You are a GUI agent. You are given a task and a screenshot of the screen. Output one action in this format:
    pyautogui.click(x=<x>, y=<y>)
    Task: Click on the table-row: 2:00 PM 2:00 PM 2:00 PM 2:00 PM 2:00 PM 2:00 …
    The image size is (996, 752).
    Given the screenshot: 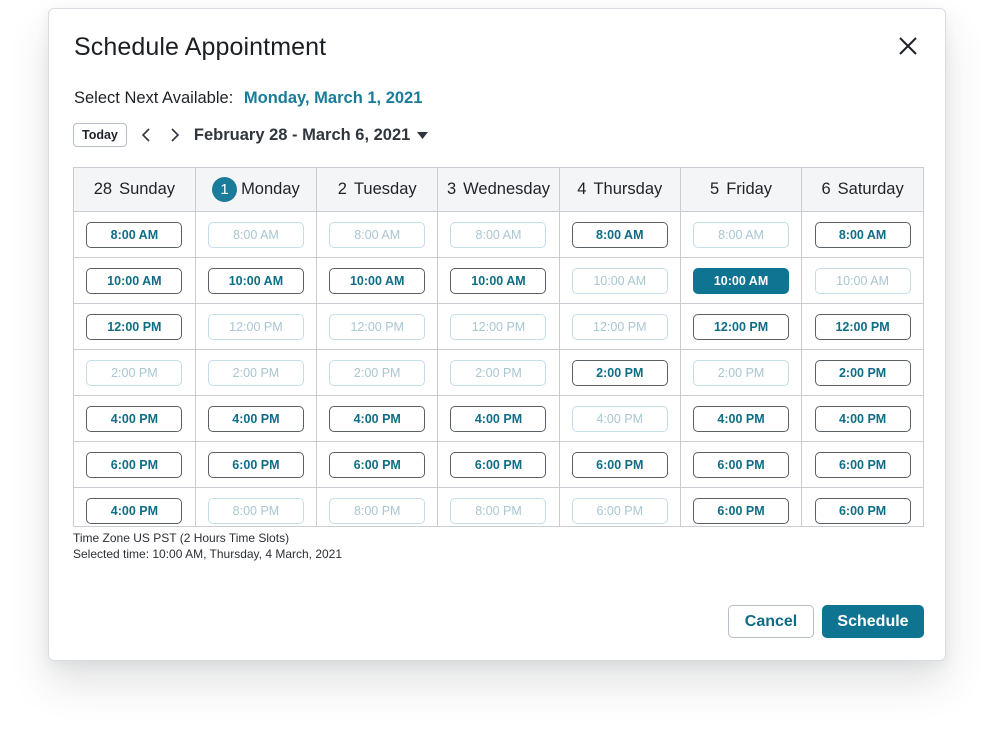 What is the action you would take?
    pyautogui.click(x=498, y=372)
    